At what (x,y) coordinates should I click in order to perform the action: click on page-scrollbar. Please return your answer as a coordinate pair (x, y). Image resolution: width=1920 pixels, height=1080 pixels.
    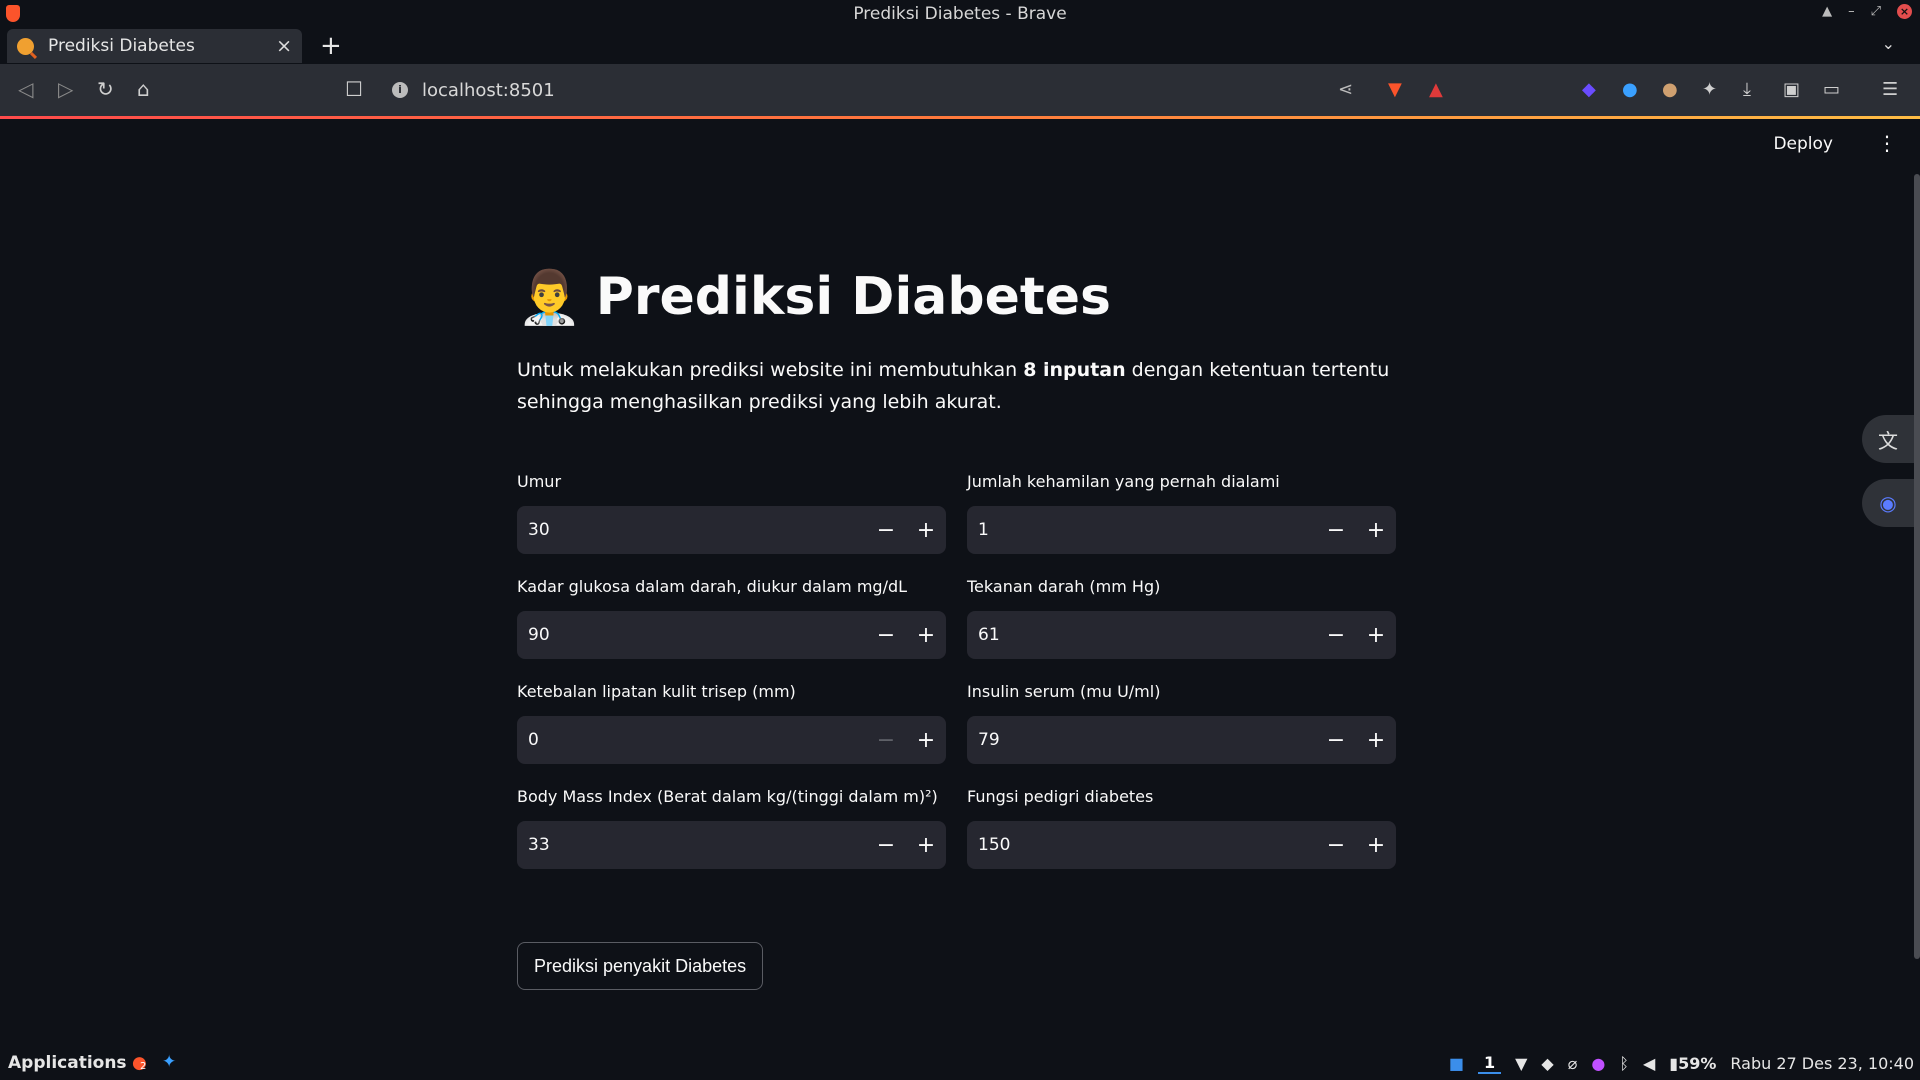
    Looking at the image, I should click on (1917, 566).